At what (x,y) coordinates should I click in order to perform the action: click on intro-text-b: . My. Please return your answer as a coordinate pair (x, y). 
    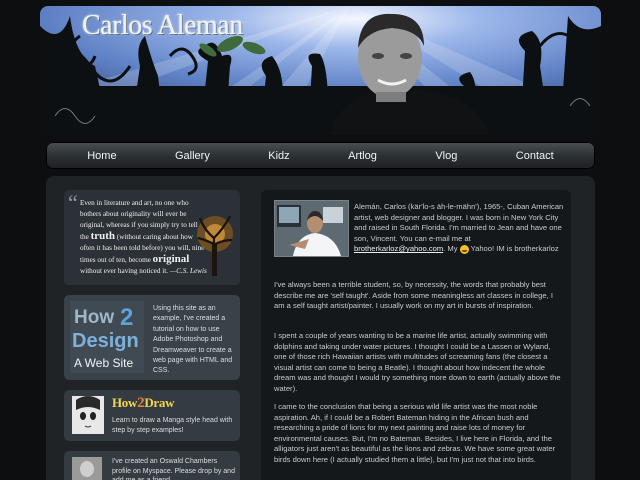
    Looking at the image, I should click on (451, 249).